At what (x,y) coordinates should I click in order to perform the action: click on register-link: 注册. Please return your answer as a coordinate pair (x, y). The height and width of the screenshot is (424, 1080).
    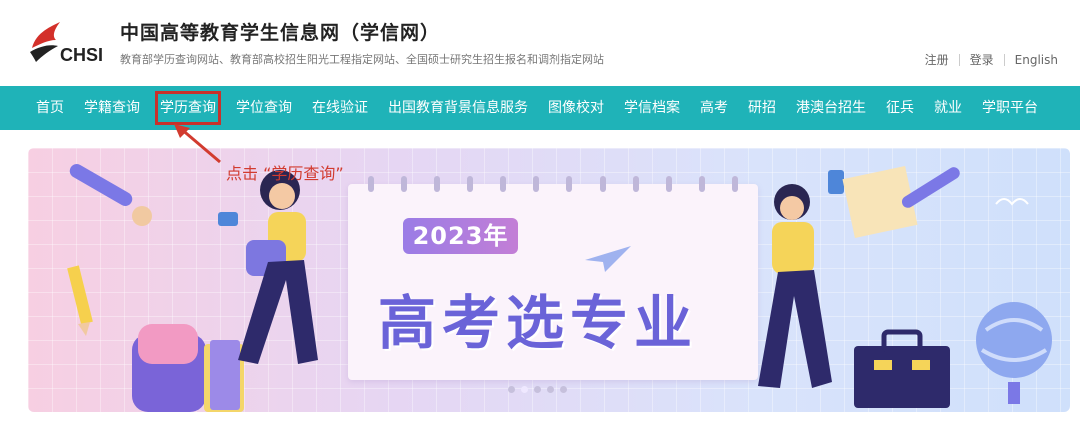
    Looking at the image, I should click on (937, 59).